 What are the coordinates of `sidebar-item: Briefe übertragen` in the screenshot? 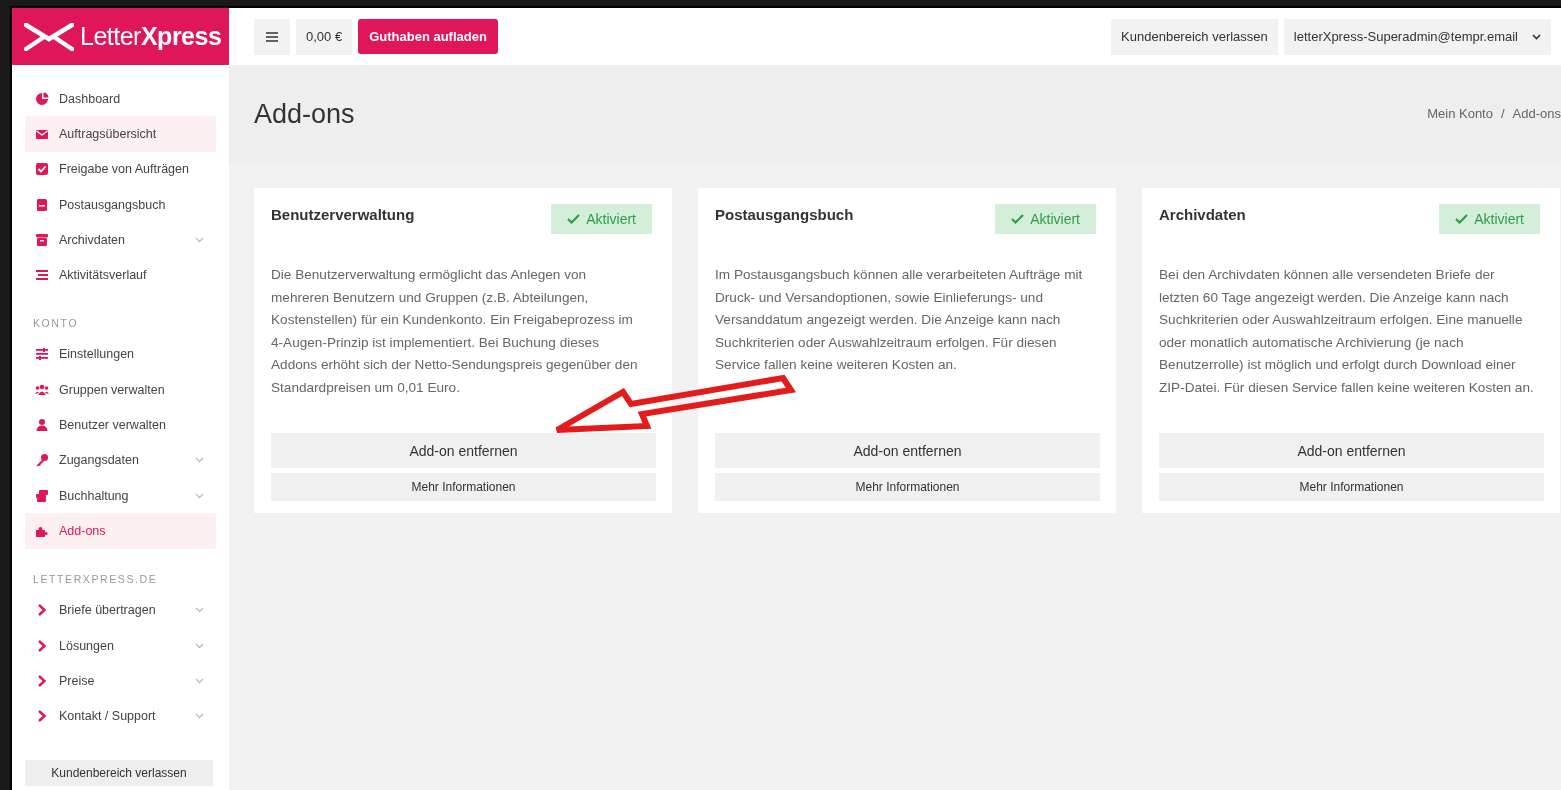 It's located at (120, 610).